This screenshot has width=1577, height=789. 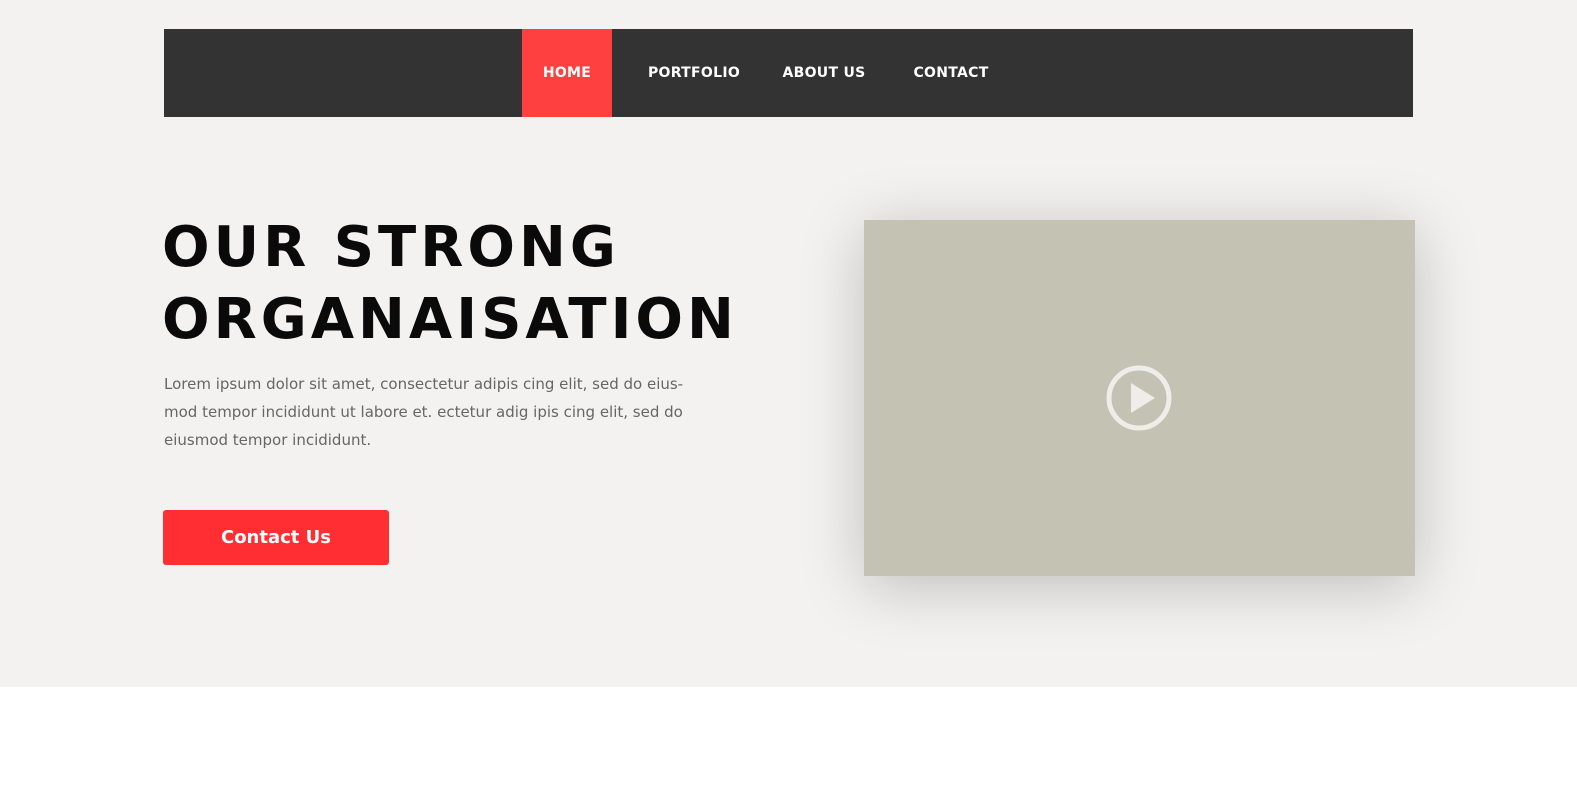 What do you see at coordinates (391, 247) in the screenshot?
I see `hero-headline-line-1: OUR STRONG` at bounding box center [391, 247].